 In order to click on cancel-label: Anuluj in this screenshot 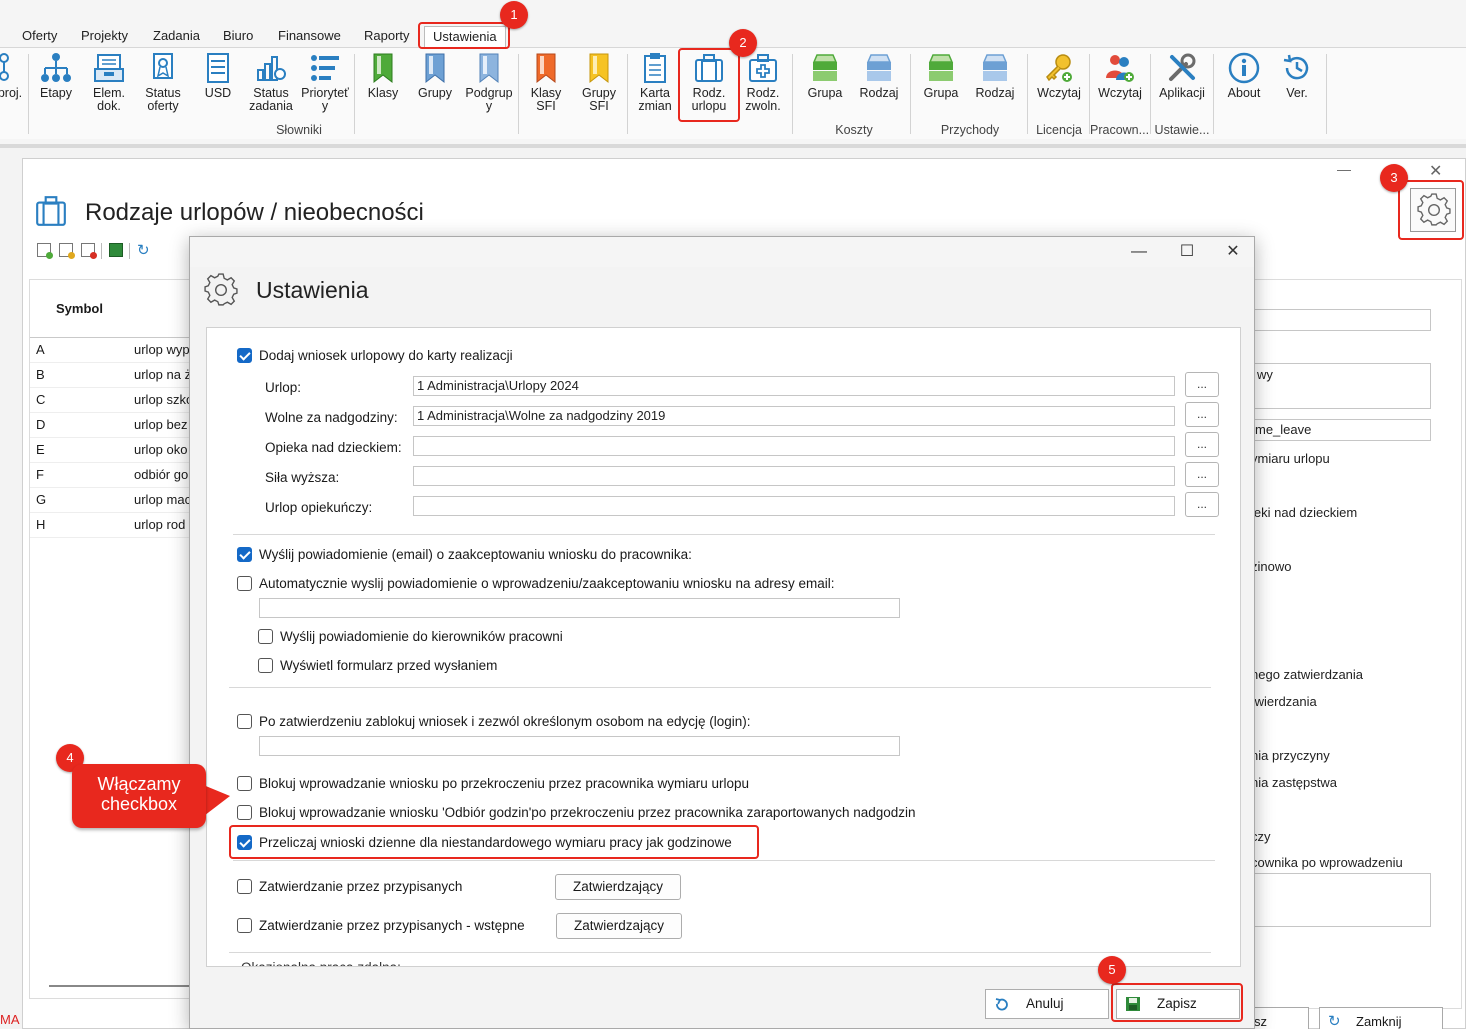, I will do `click(1045, 1003)`.